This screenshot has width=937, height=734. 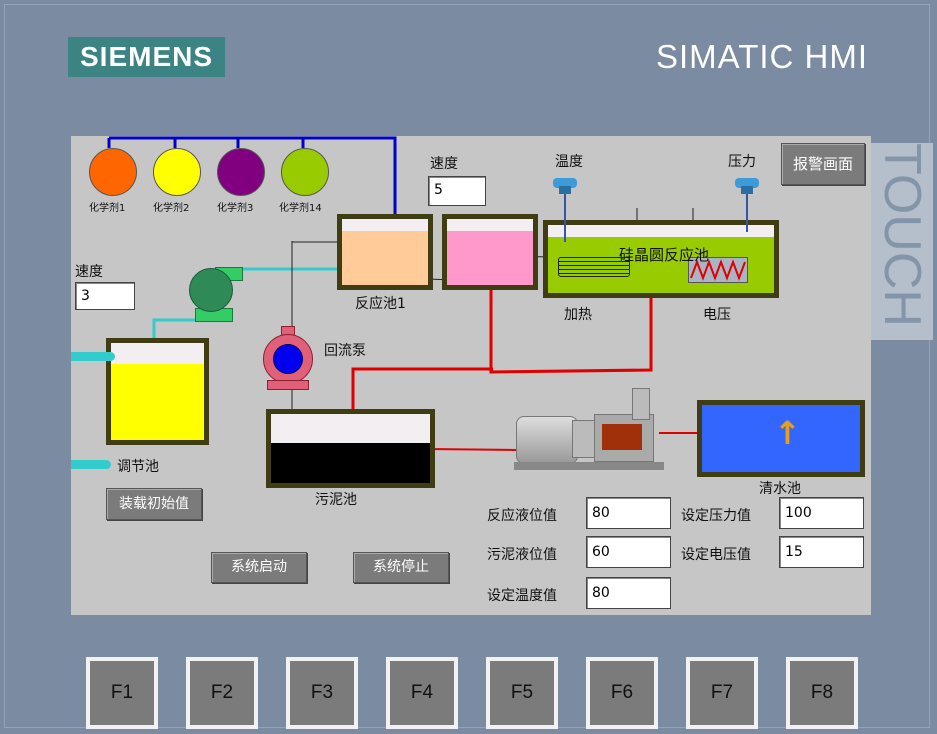 I want to click on pressure-sensor-icon, so click(x=747, y=204).